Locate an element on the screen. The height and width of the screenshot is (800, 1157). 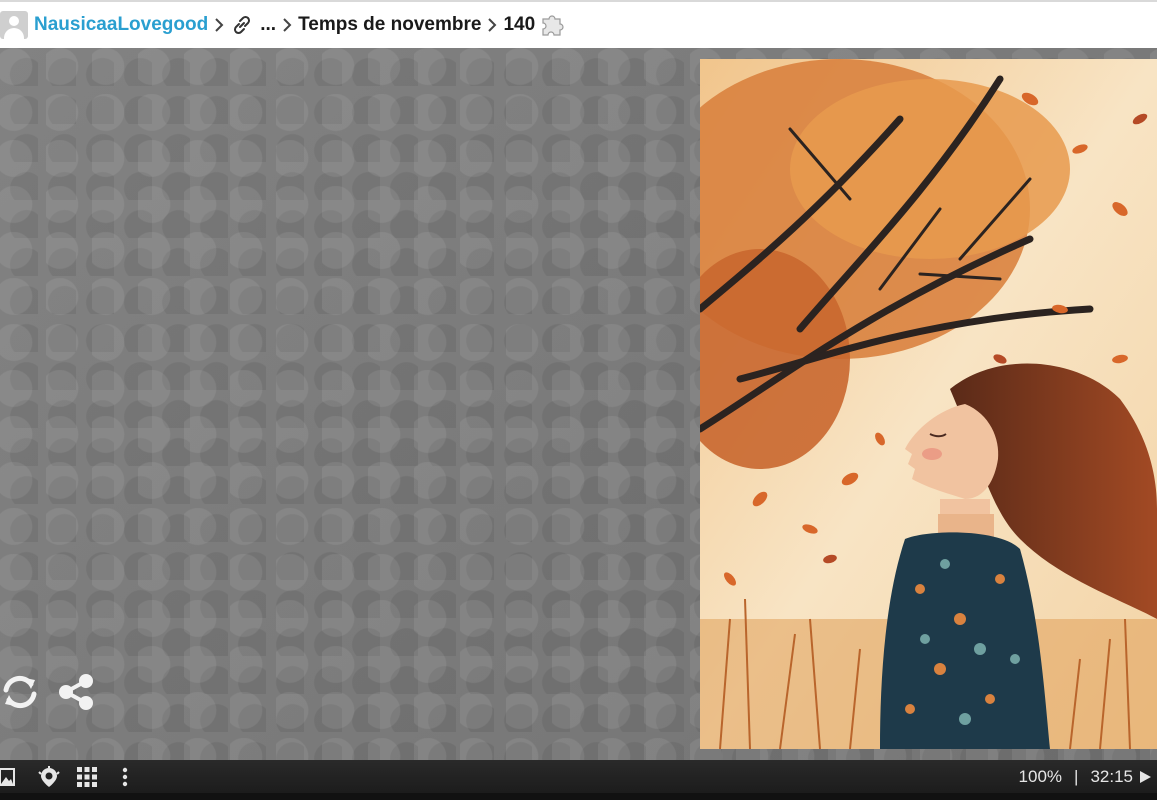
status-bar: 100% | 32:15 is located at coordinates (578, 776).